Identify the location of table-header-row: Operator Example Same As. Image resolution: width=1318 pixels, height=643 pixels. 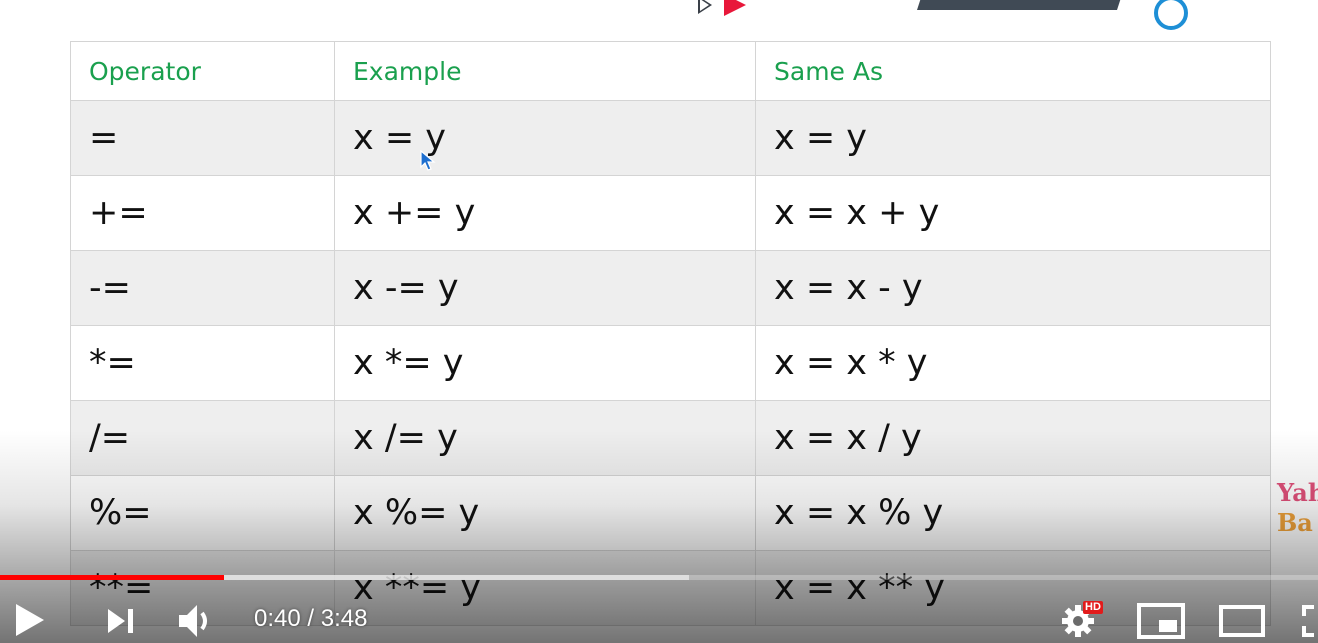
(670, 71).